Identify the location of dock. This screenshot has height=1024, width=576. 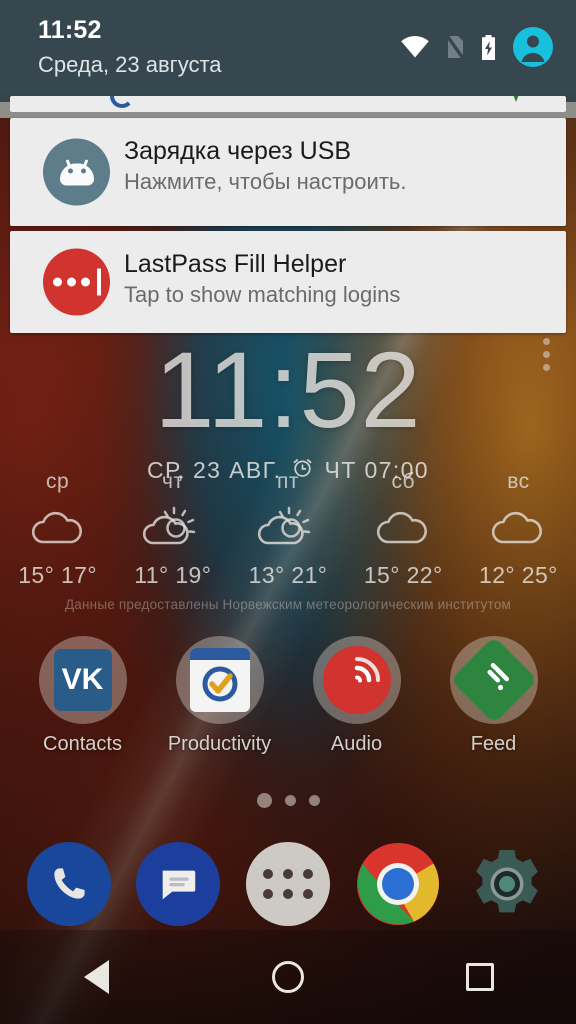
(288, 884).